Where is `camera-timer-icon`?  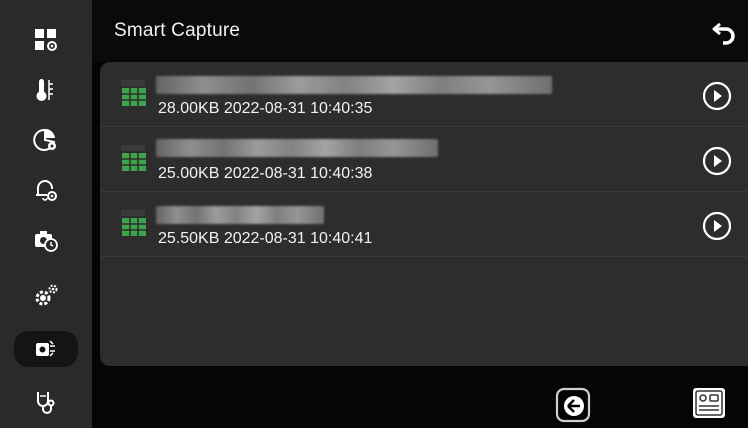 camera-timer-icon is located at coordinates (46, 241).